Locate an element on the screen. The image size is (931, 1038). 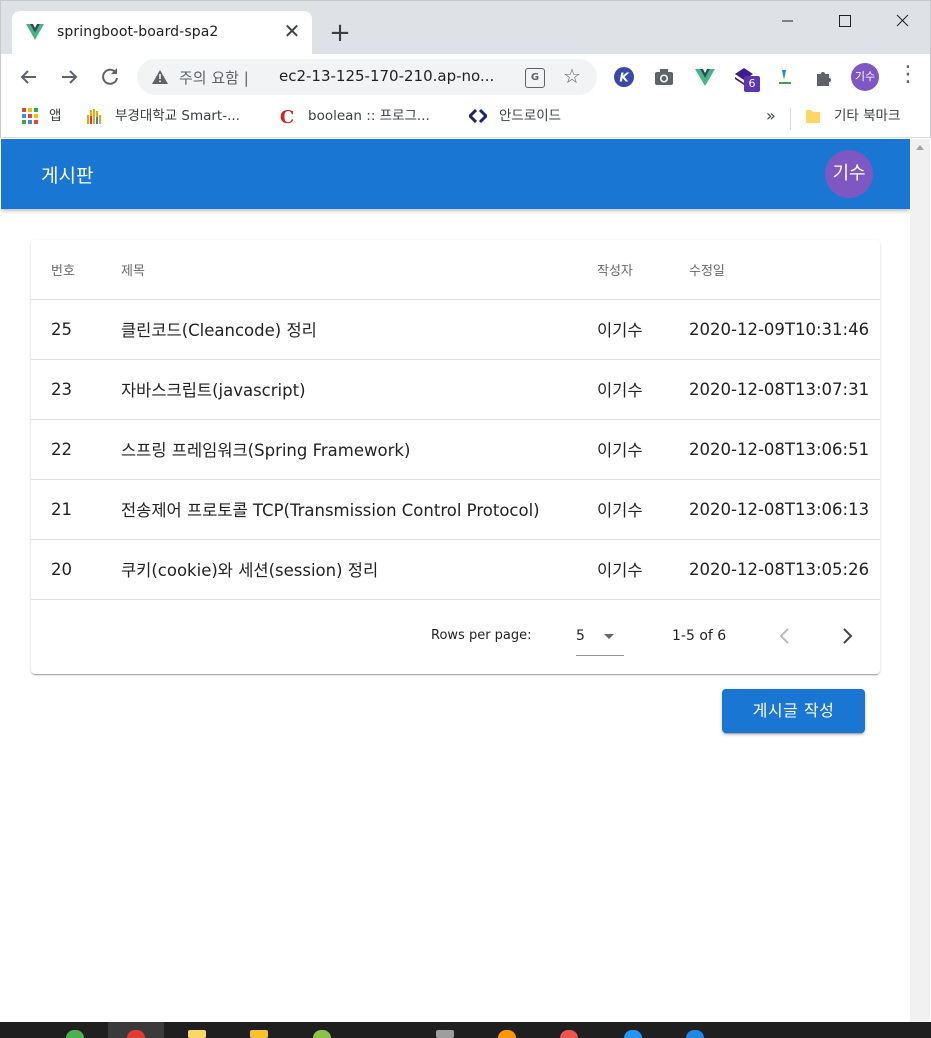
svg-text: C is located at coordinates (287, 116).